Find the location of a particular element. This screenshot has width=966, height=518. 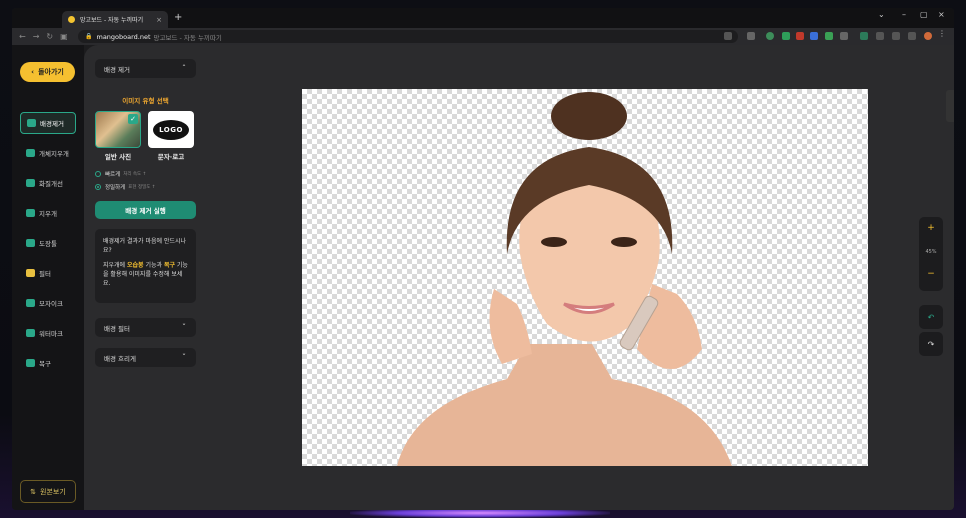

chevron-left-icon: ‹ is located at coordinates (33, 72).